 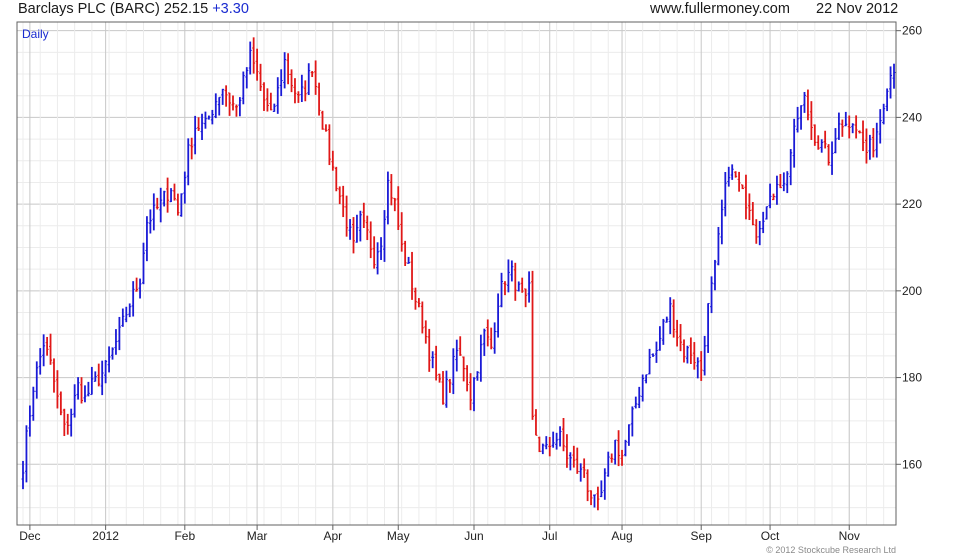 What do you see at coordinates (912, 464) in the screenshot?
I see `y-tick-label: 160` at bounding box center [912, 464].